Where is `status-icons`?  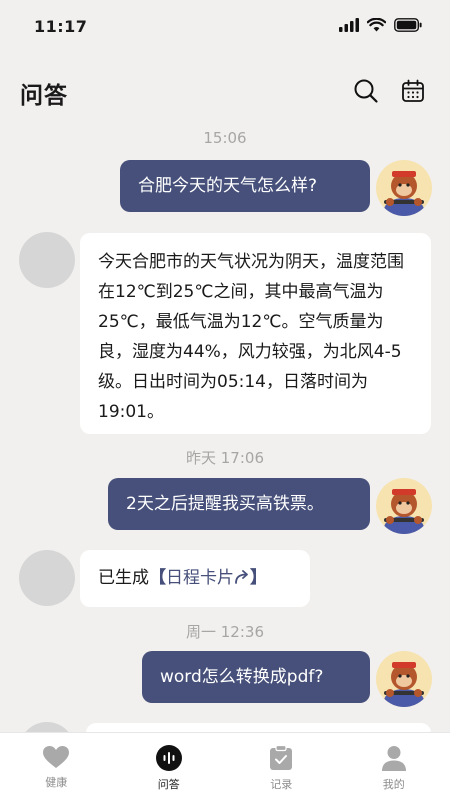
status-icons is located at coordinates (380, 25).